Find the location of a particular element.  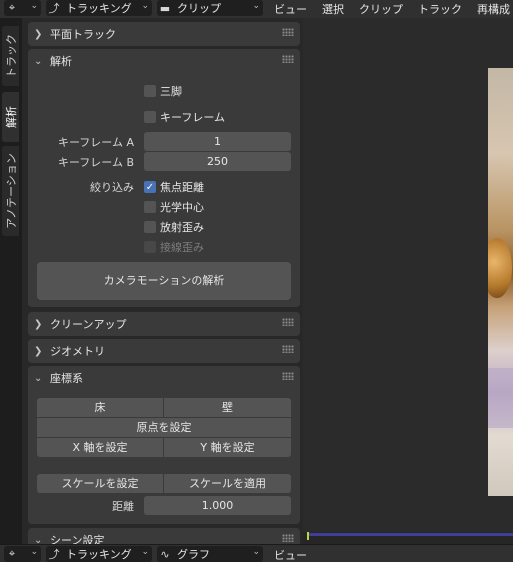

tab-annotation-label: アノテーション is located at coordinates (11, 191).